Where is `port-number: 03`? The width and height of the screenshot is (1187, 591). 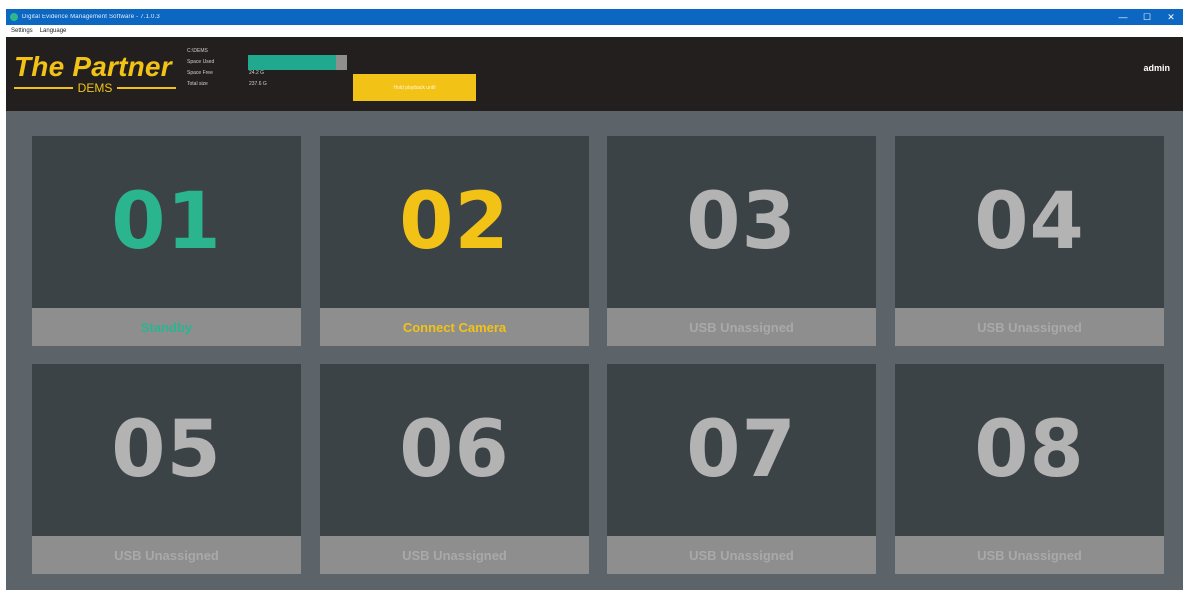 port-number: 03 is located at coordinates (741, 222).